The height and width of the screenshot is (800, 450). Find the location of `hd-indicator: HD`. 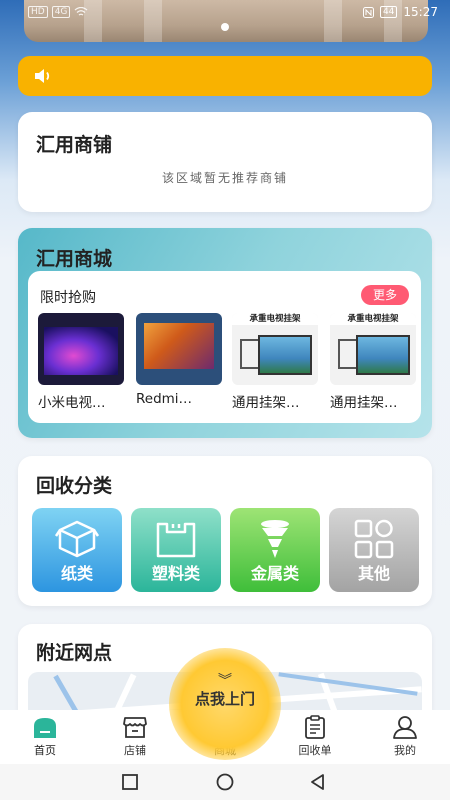

hd-indicator: HD is located at coordinates (38, 12).